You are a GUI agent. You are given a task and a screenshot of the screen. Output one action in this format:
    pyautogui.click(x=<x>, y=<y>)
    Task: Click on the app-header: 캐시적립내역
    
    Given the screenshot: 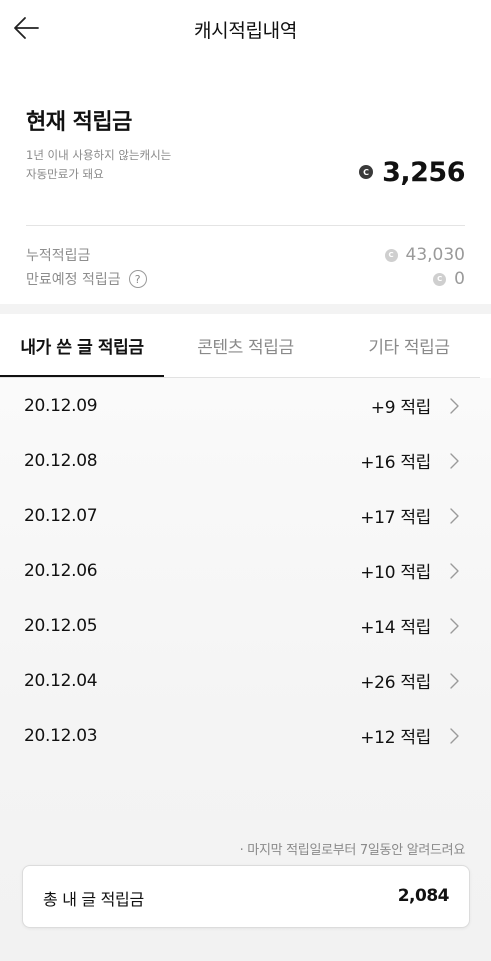 What is the action you would take?
    pyautogui.click(x=245, y=29)
    